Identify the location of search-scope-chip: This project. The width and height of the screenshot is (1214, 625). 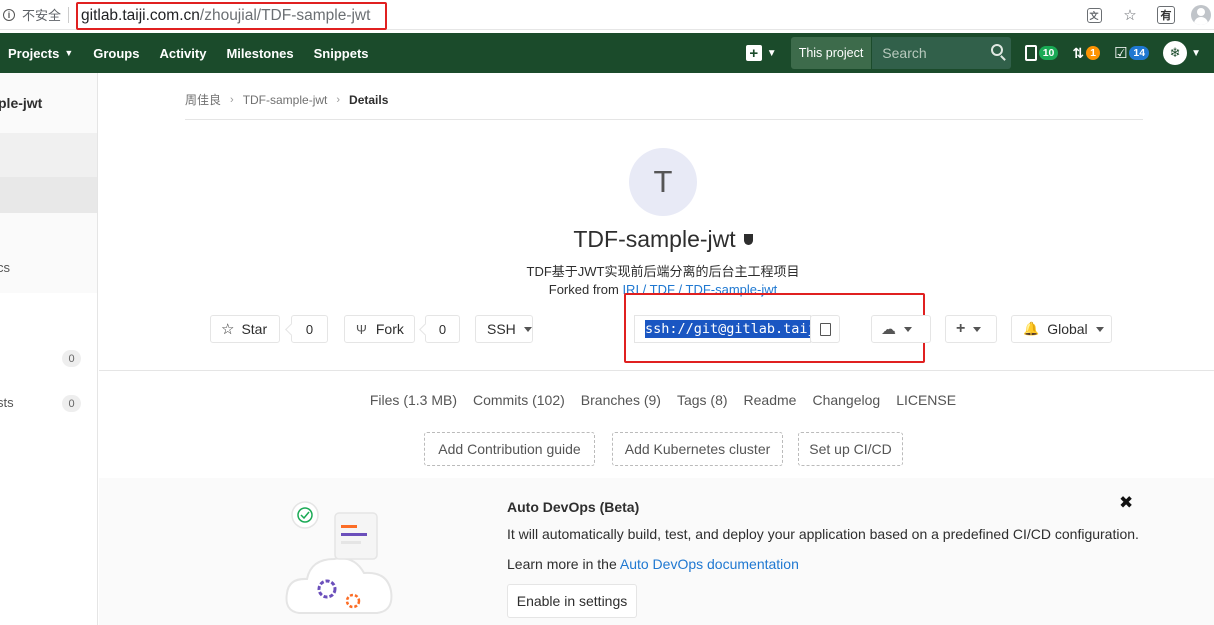
(831, 53).